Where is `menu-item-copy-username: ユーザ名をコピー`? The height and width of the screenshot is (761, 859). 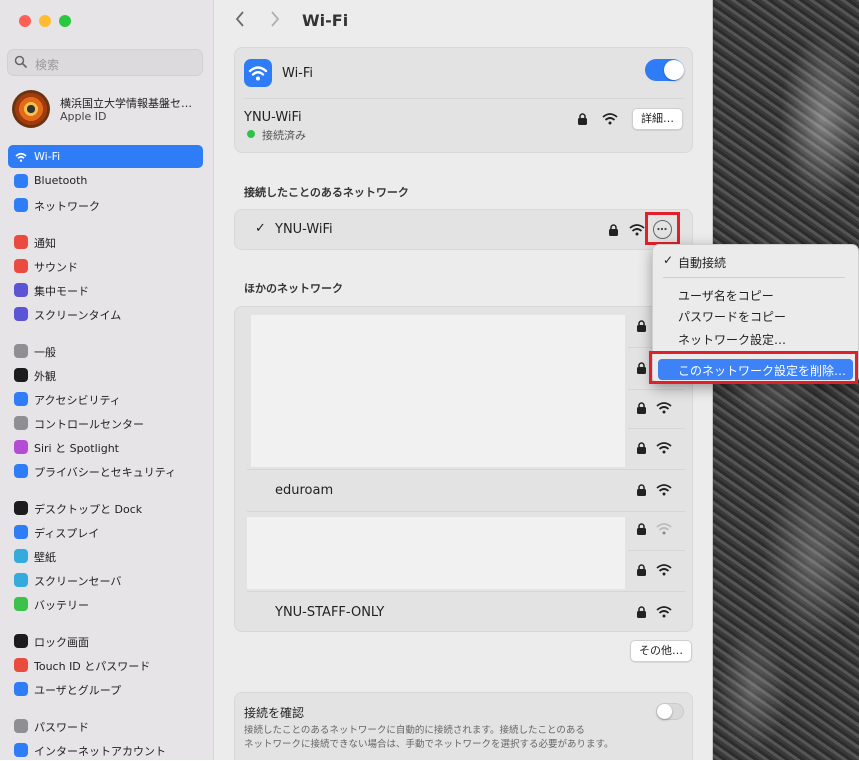 menu-item-copy-username: ユーザ名をコピー is located at coordinates (726, 295).